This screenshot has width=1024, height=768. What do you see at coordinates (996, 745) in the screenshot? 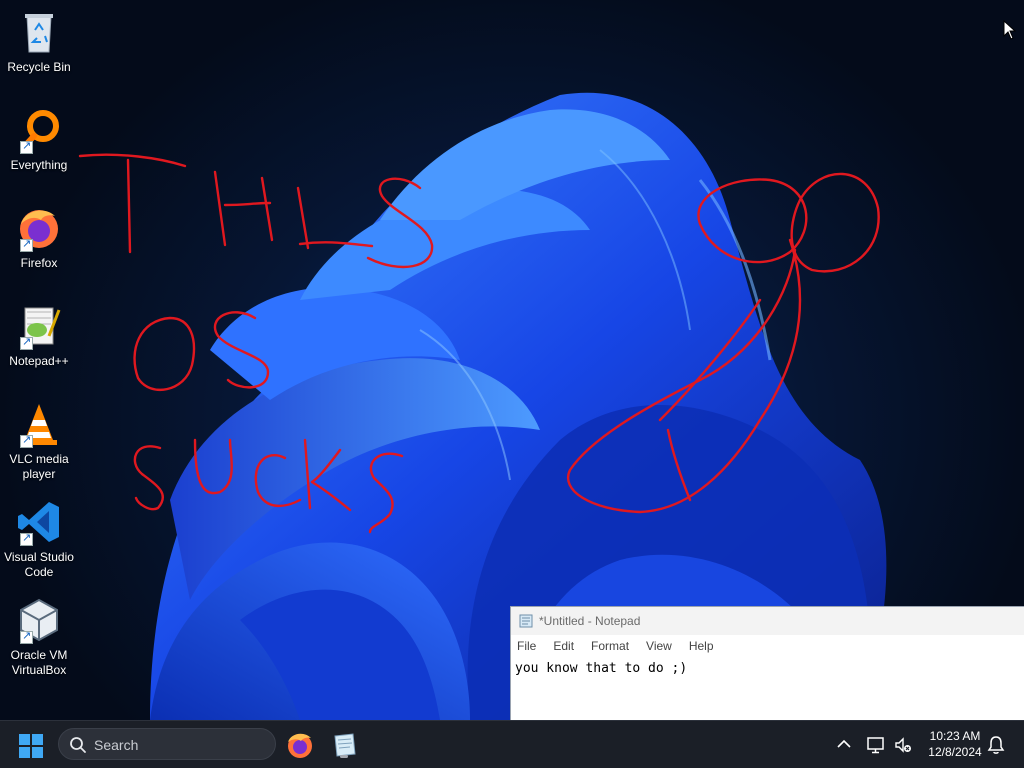
I see `notification-bell-icon` at bounding box center [996, 745].